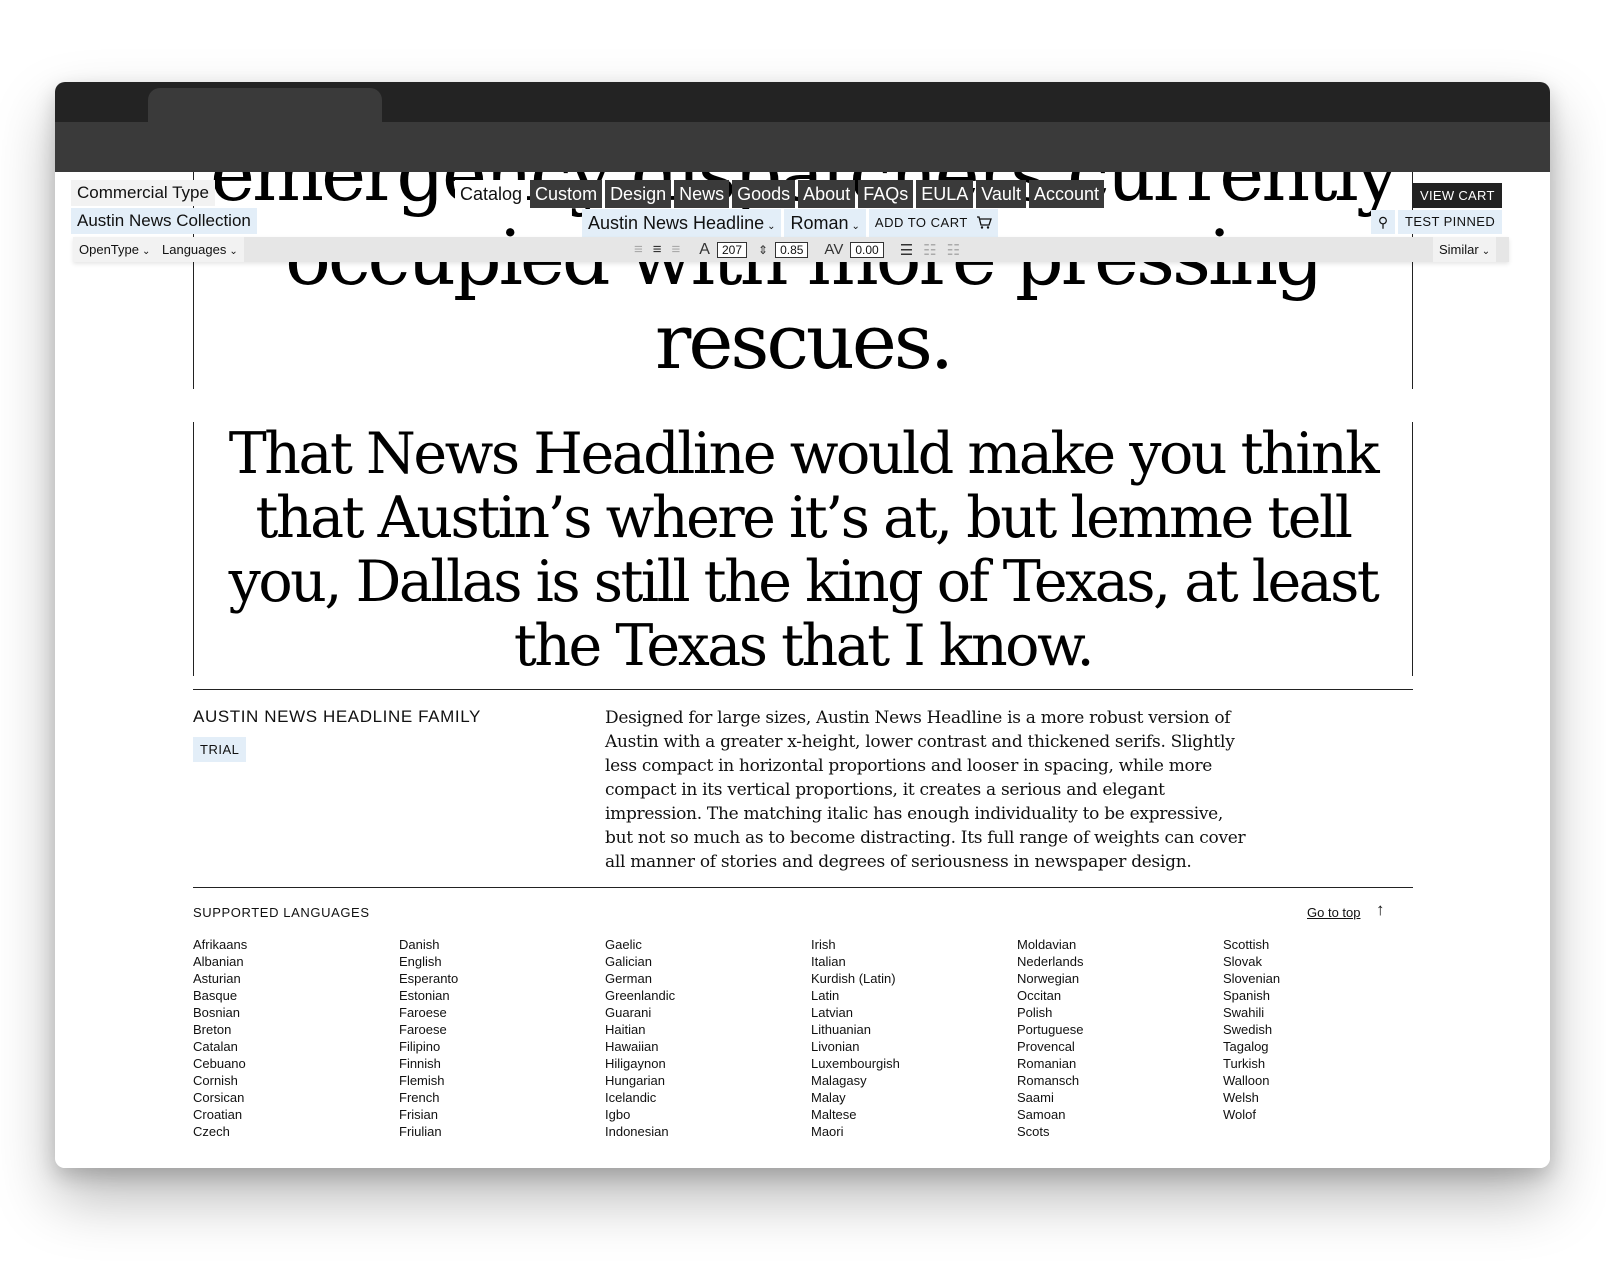 Image resolution: width=1606 pixels, height=1284 pixels. Describe the element at coordinates (704, 249) in the screenshot. I see `font-size-icon: A` at that location.